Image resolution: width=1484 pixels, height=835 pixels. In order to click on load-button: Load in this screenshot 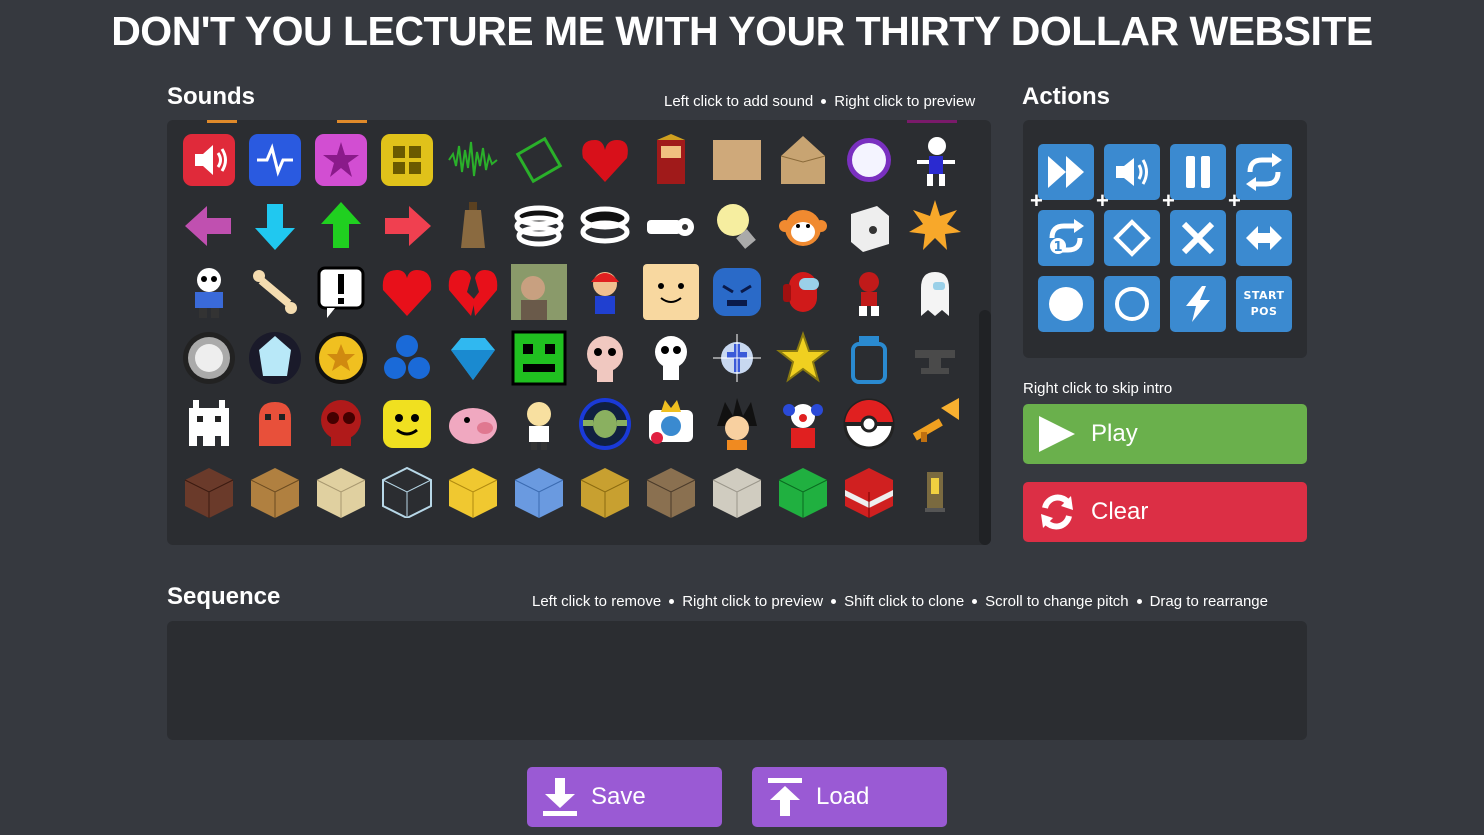, I will do `click(849, 797)`.